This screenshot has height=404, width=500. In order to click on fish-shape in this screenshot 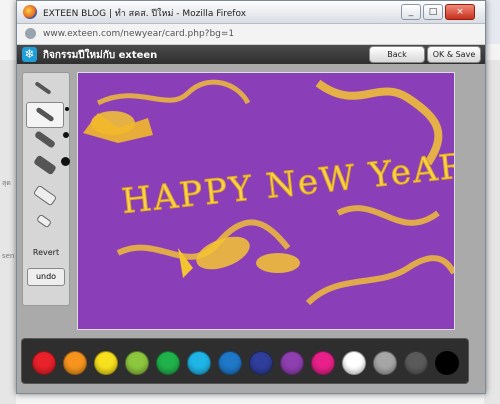, I will do `click(278, 263)`.